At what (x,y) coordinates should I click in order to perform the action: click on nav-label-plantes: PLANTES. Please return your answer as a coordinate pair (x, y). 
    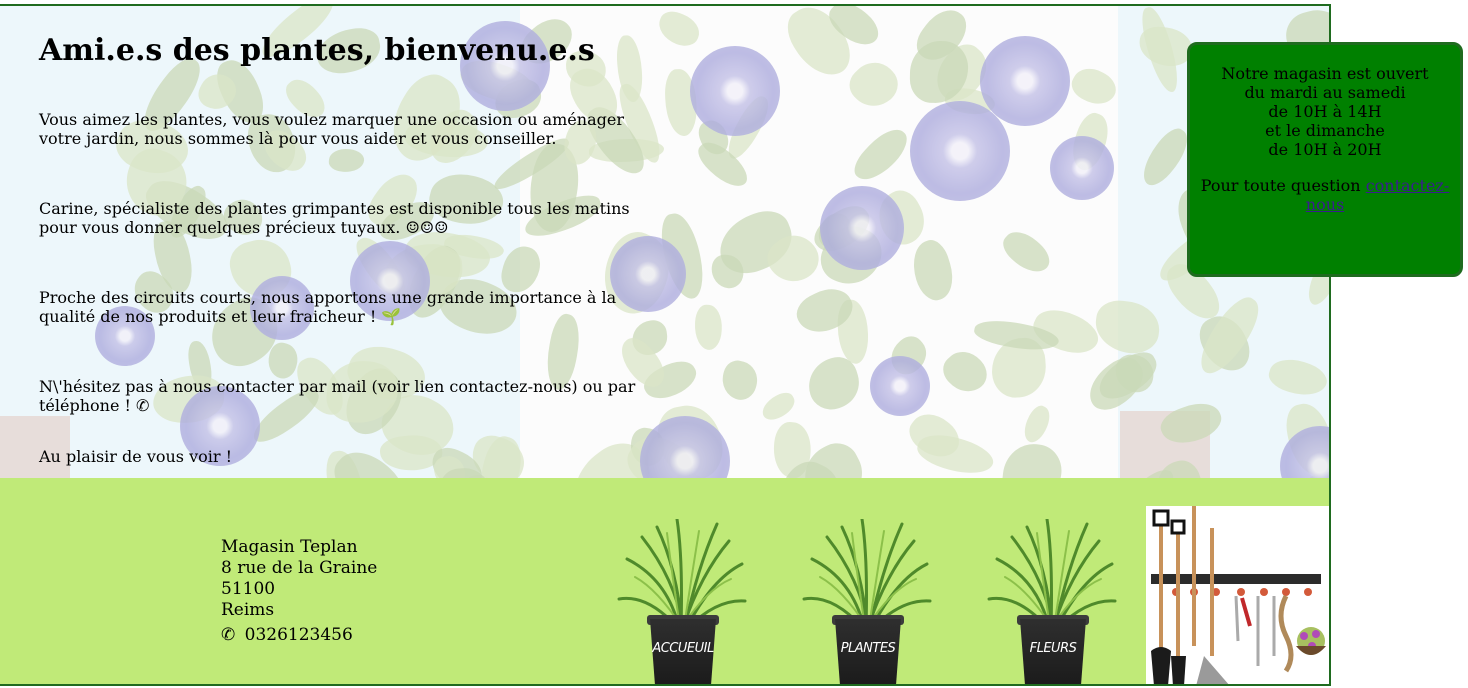
    Looking at the image, I should click on (868, 648).